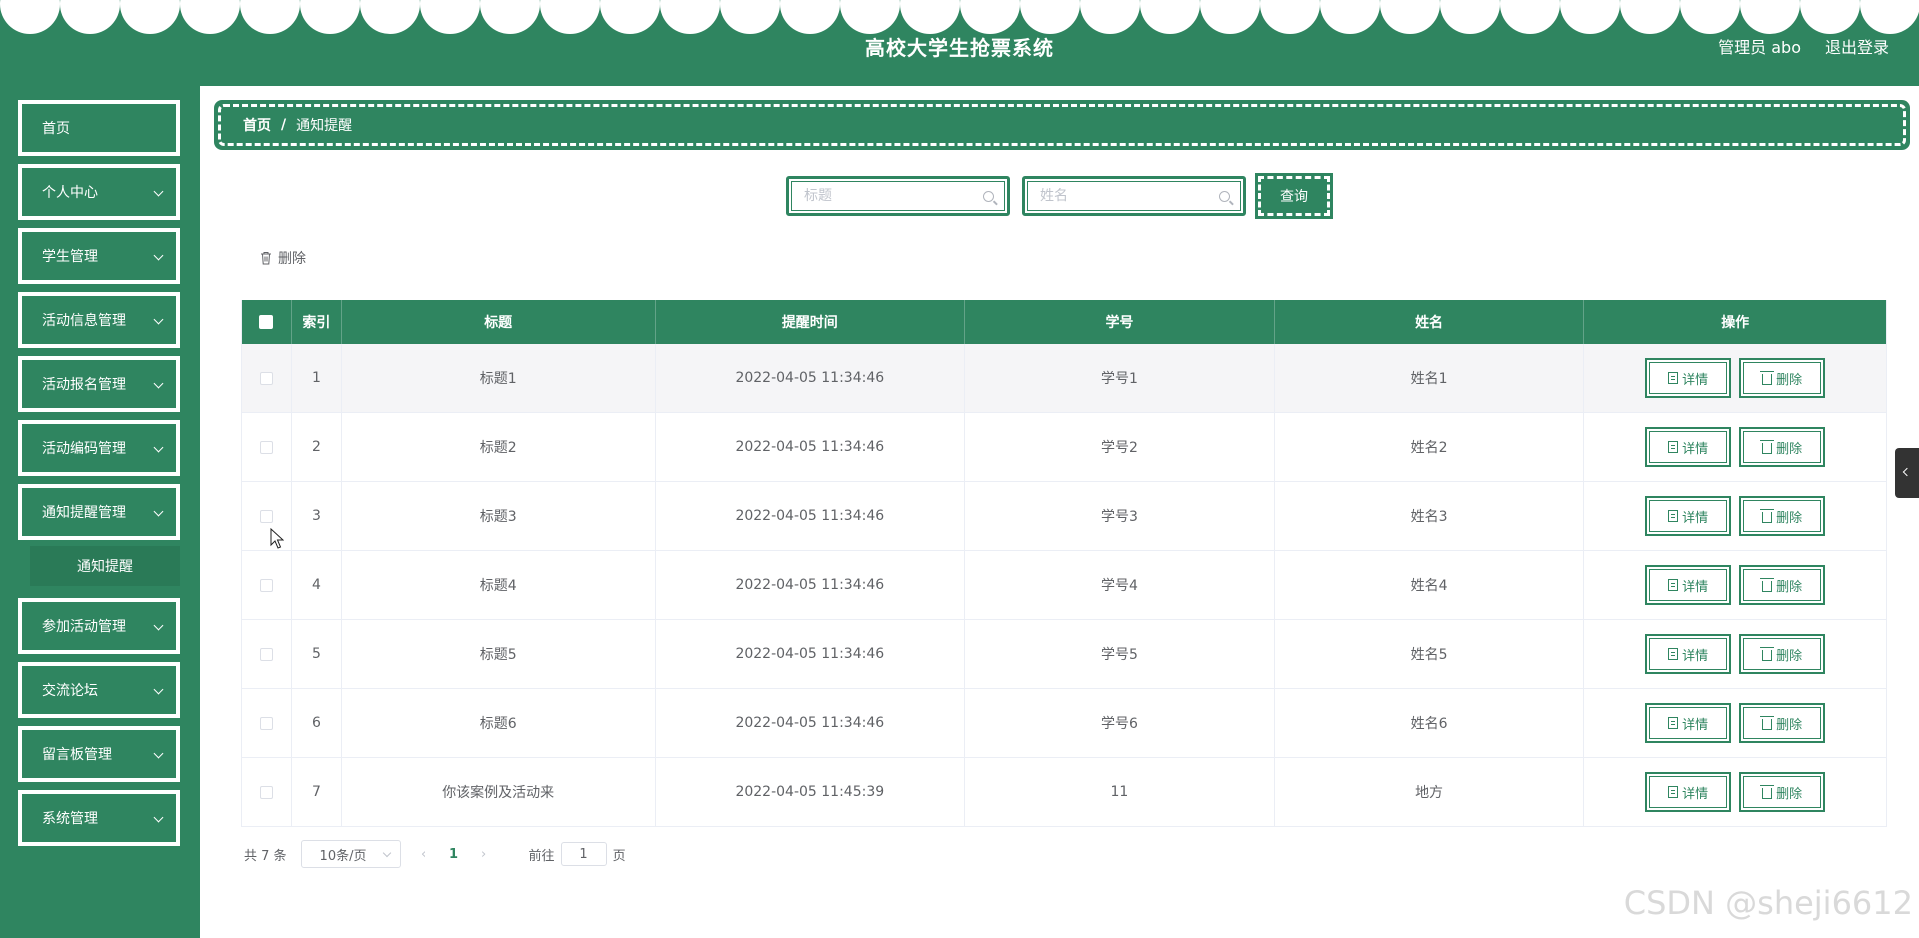 Image resolution: width=1919 pixels, height=938 pixels. Describe the element at coordinates (99, 128) in the screenshot. I see `sidebar-item-home: 首页` at that location.